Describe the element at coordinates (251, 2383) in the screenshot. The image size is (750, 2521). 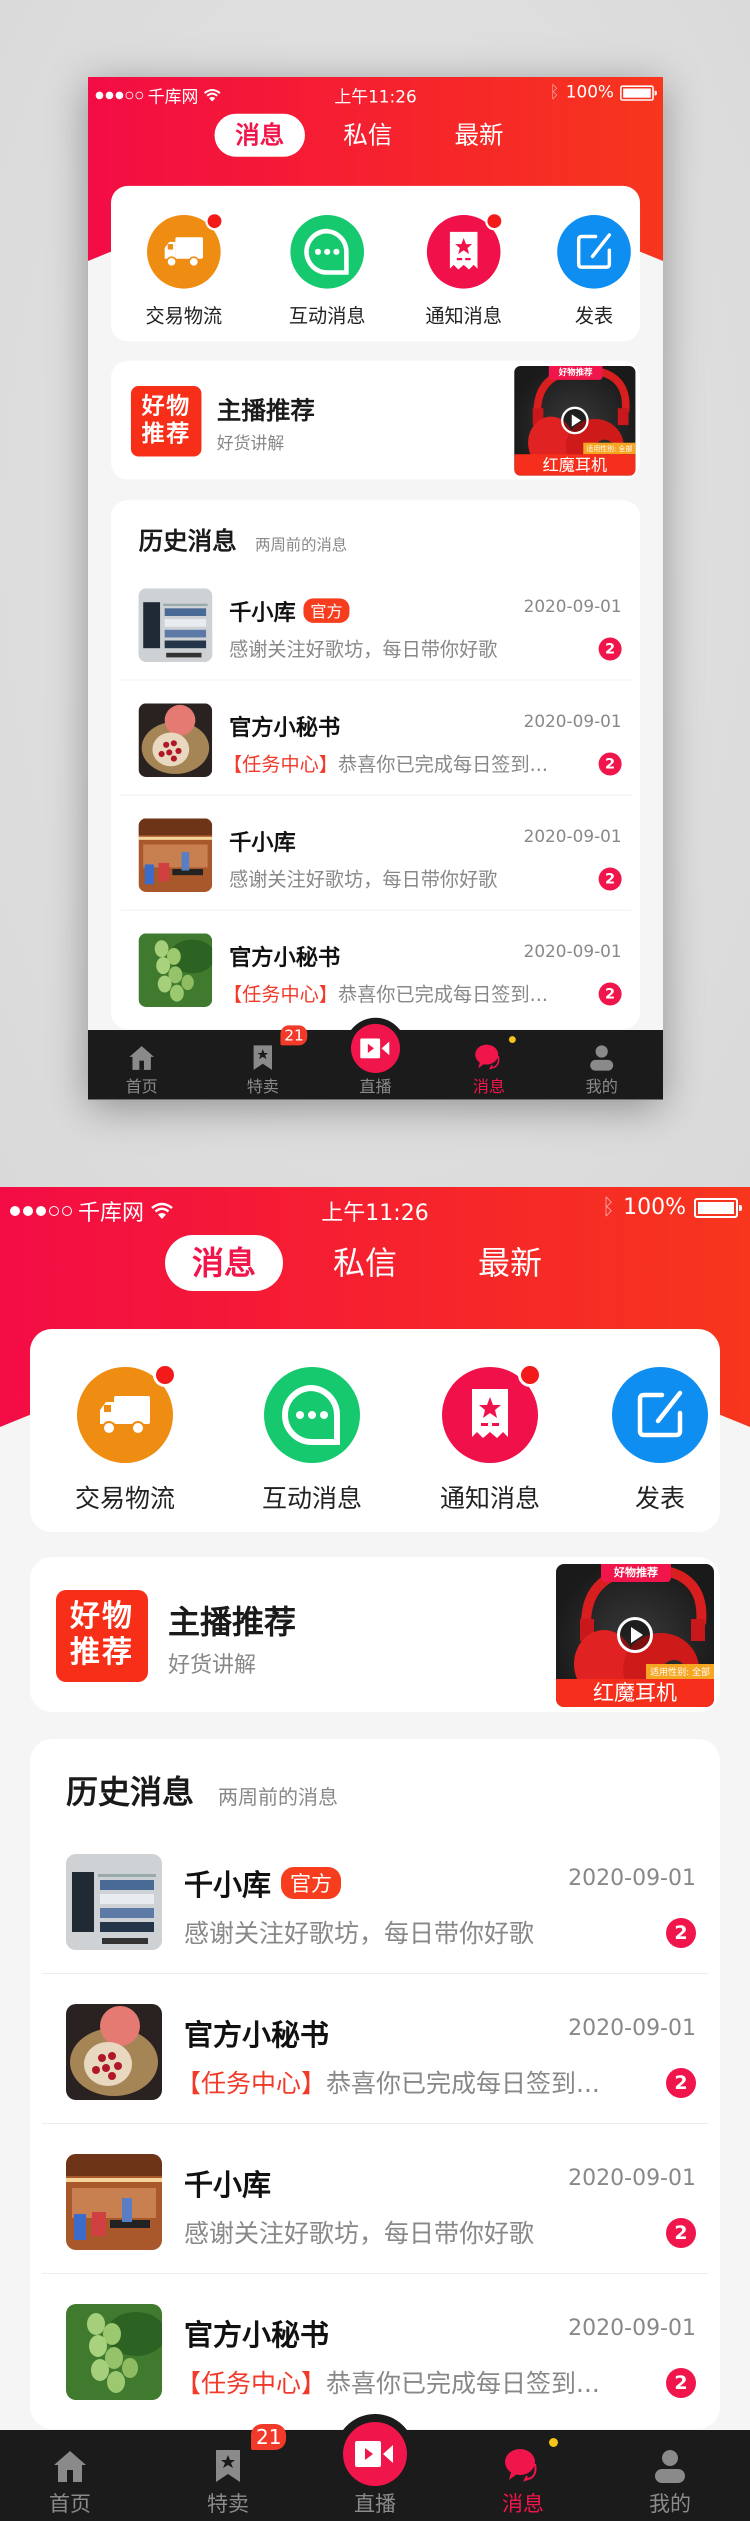
I see `task-center-highlight: 【任务中心】` at that location.